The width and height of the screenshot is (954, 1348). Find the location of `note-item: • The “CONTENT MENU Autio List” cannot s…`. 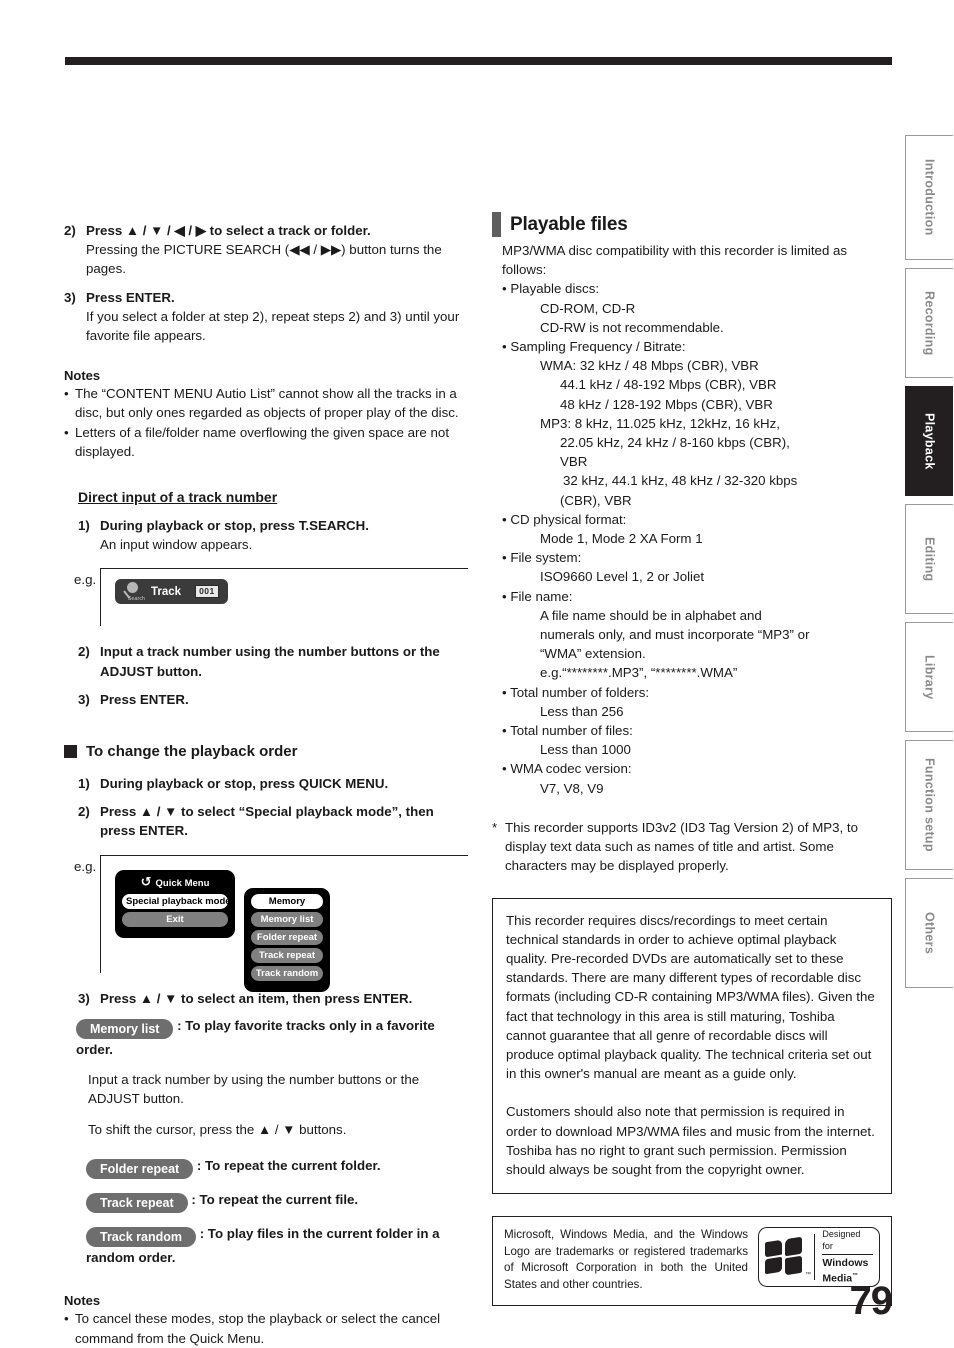

note-item: • The “CONTENT MENU Autio List” cannot s… is located at coordinates (266, 403).